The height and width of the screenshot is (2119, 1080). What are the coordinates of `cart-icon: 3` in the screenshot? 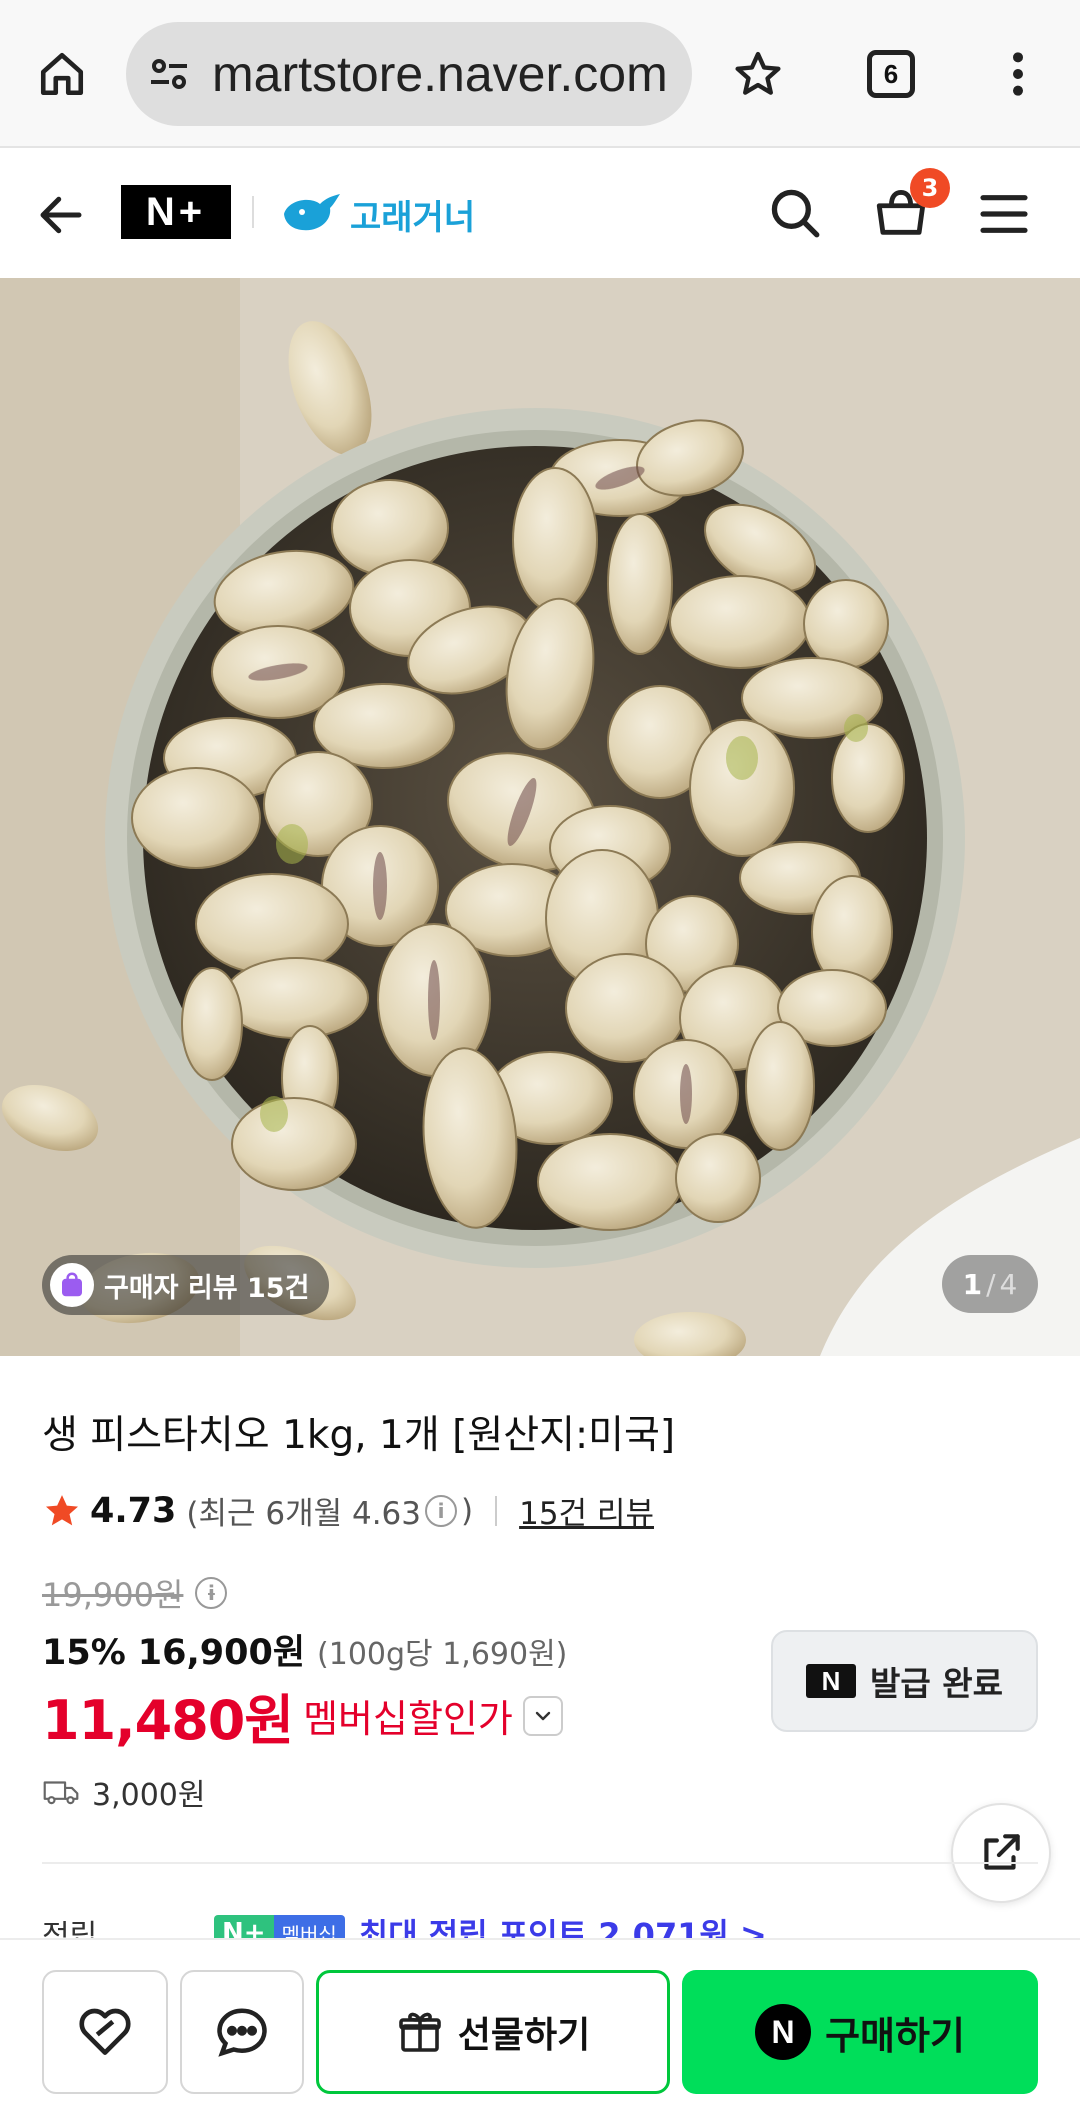 It's located at (911, 206).